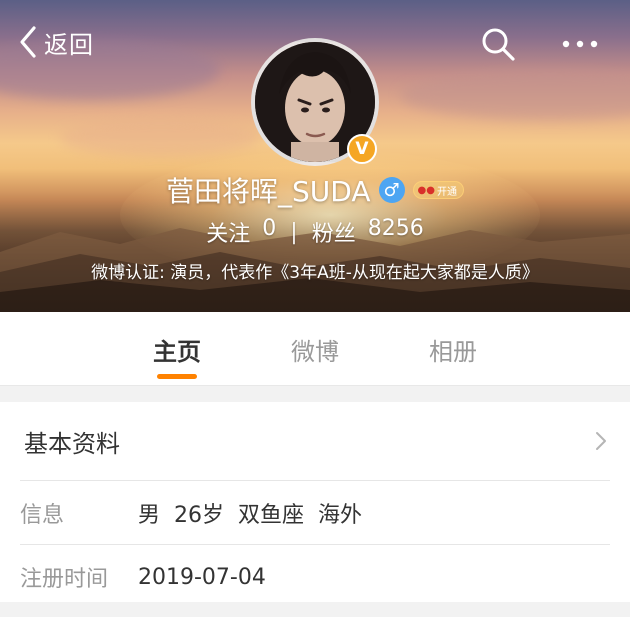 Image resolution: width=630 pixels, height=617 pixels. What do you see at coordinates (333, 234) in the screenshot?
I see `followers-label: 粉丝` at bounding box center [333, 234].